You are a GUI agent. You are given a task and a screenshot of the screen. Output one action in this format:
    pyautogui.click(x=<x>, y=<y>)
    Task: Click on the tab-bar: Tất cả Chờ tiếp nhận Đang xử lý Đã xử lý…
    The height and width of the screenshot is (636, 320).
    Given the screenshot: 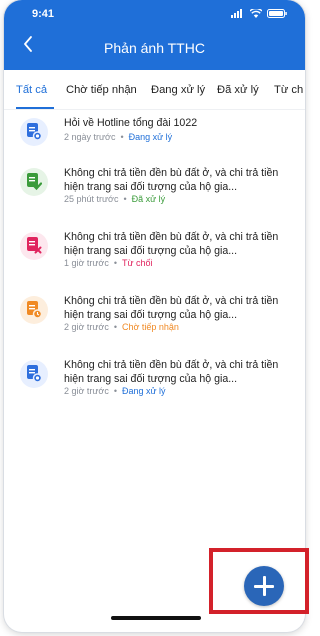 What is the action you would take?
    pyautogui.click(x=154, y=90)
    